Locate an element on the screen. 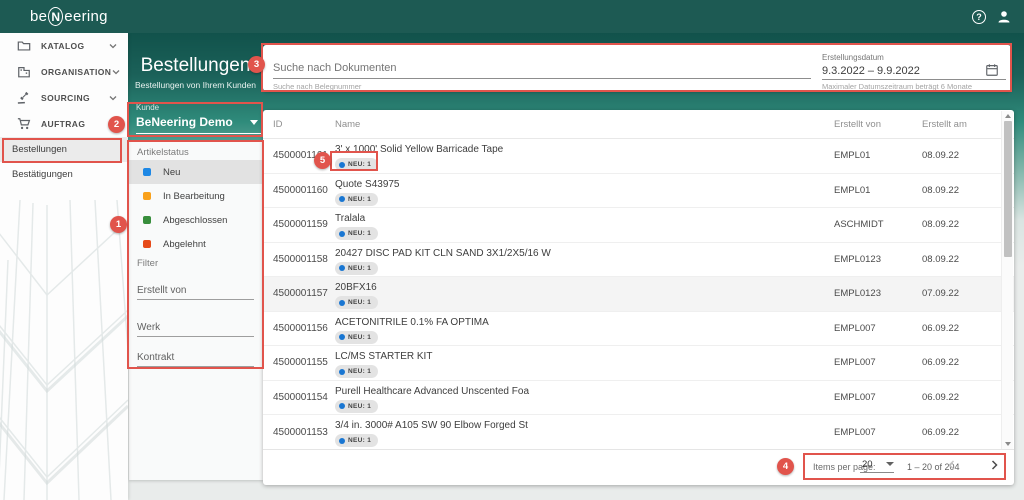 Image resolution: width=1024 pixels, height=500 pixels. customer-select: Kunde BeNeering Demo is located at coordinates (199, 118).